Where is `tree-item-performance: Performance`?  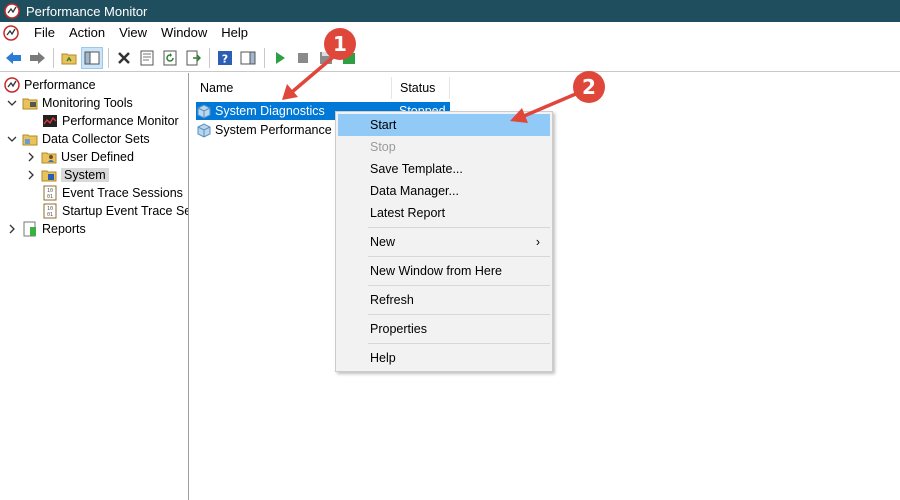
tree-item-performance: Performance is located at coordinates (50, 85).